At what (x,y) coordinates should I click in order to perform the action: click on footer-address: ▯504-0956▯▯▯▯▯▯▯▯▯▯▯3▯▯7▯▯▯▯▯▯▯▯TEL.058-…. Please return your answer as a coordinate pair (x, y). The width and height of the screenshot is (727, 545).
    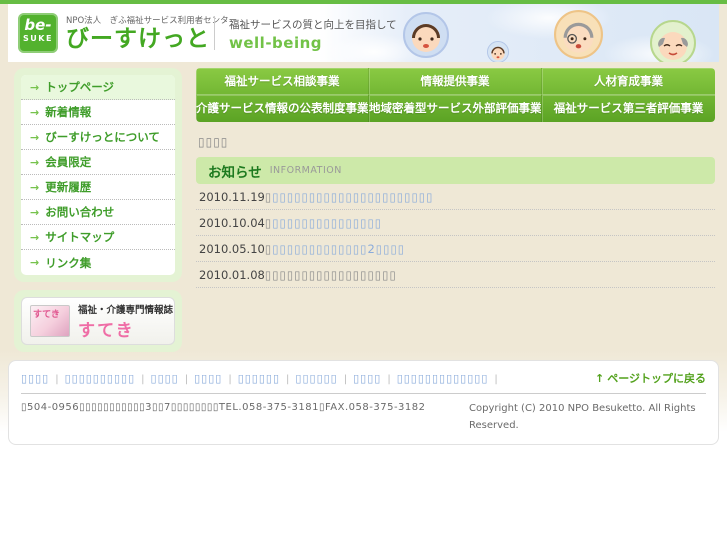
    Looking at the image, I should click on (223, 407).